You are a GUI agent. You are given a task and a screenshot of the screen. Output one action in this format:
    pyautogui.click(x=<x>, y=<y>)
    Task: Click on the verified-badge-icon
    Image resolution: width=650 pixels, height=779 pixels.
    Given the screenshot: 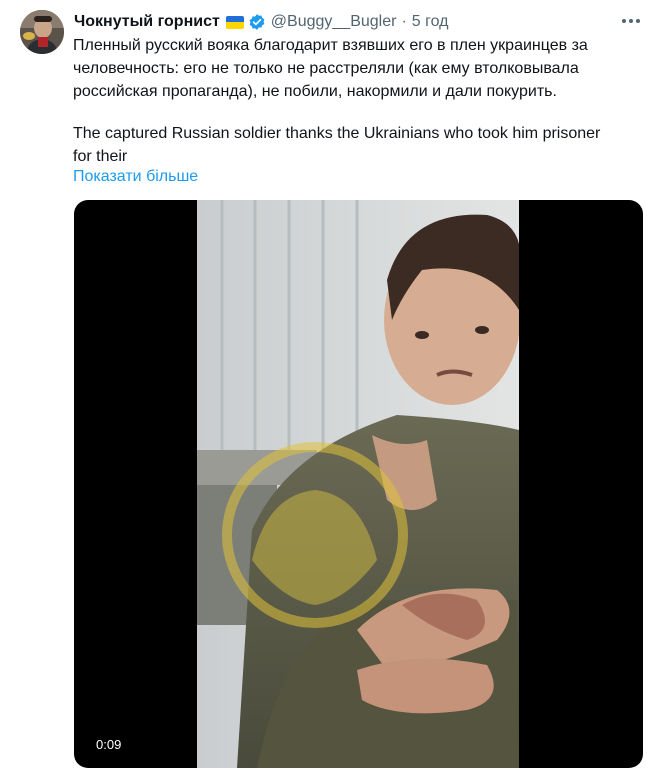 What is the action you would take?
    pyautogui.click(x=257, y=22)
    